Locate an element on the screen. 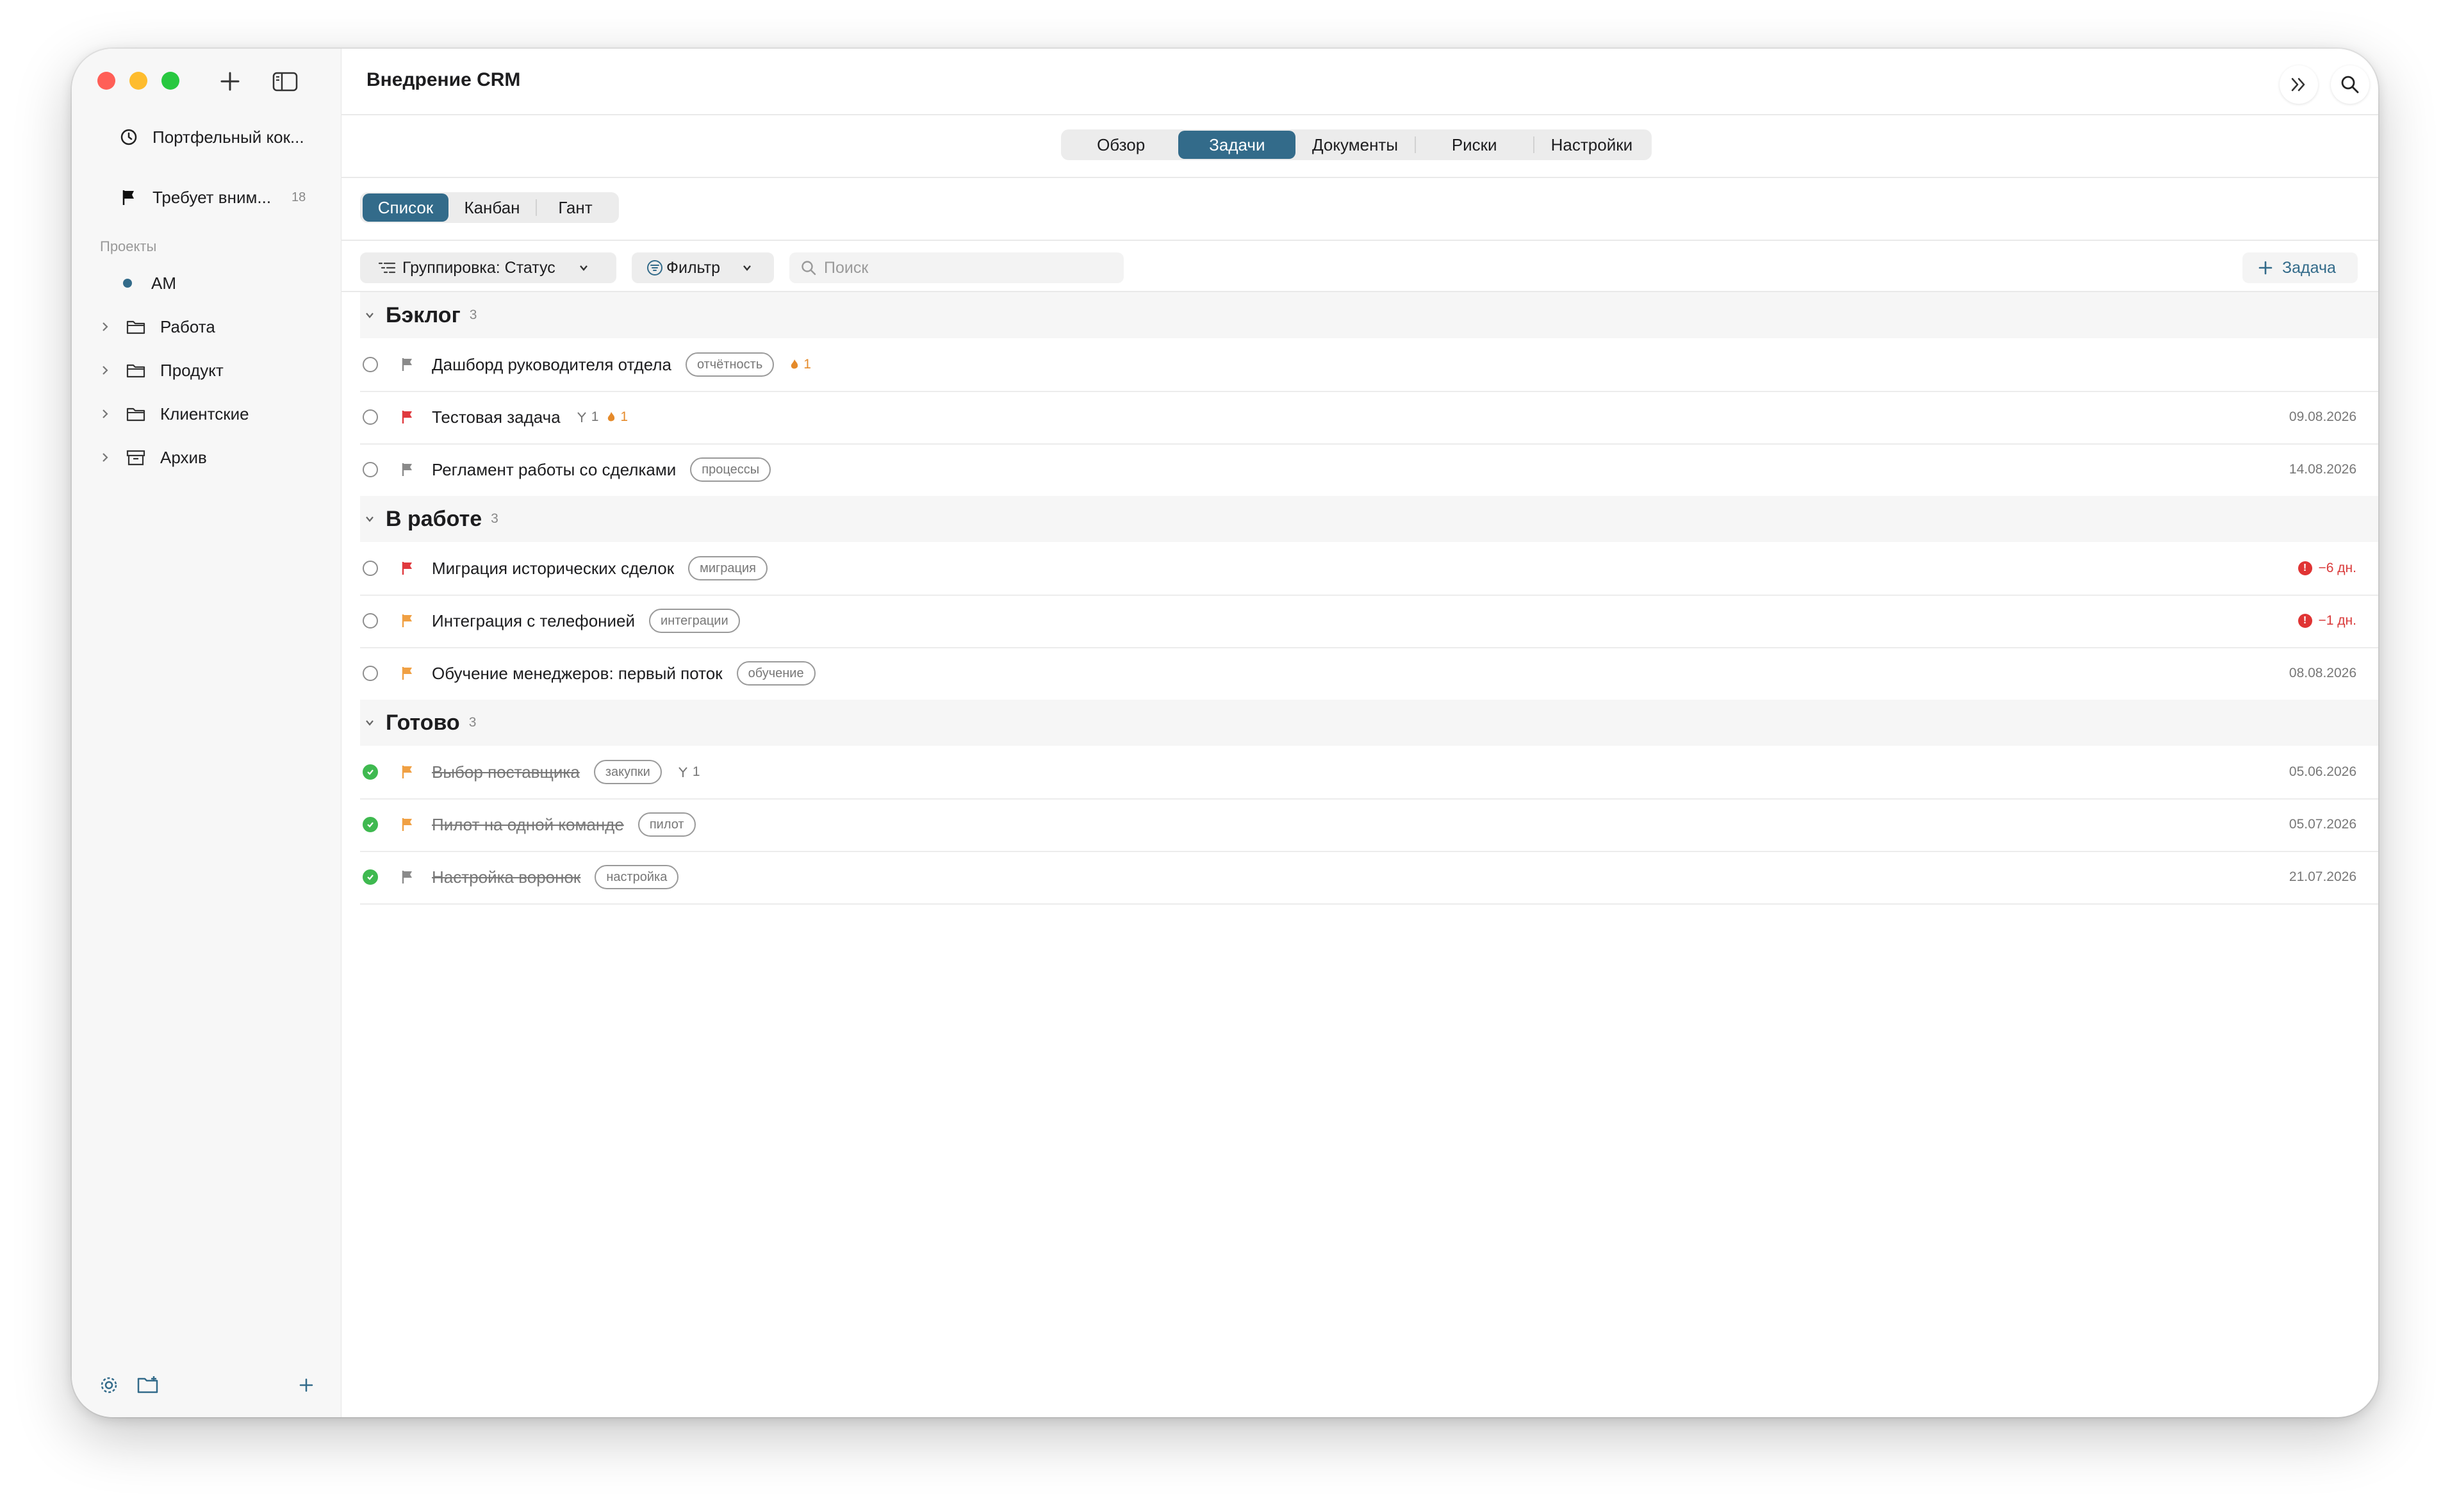 The width and height of the screenshot is (2450, 1512). task-row: Дашборд руководителя отдела отчётность 1 is located at coordinates (1369, 365).